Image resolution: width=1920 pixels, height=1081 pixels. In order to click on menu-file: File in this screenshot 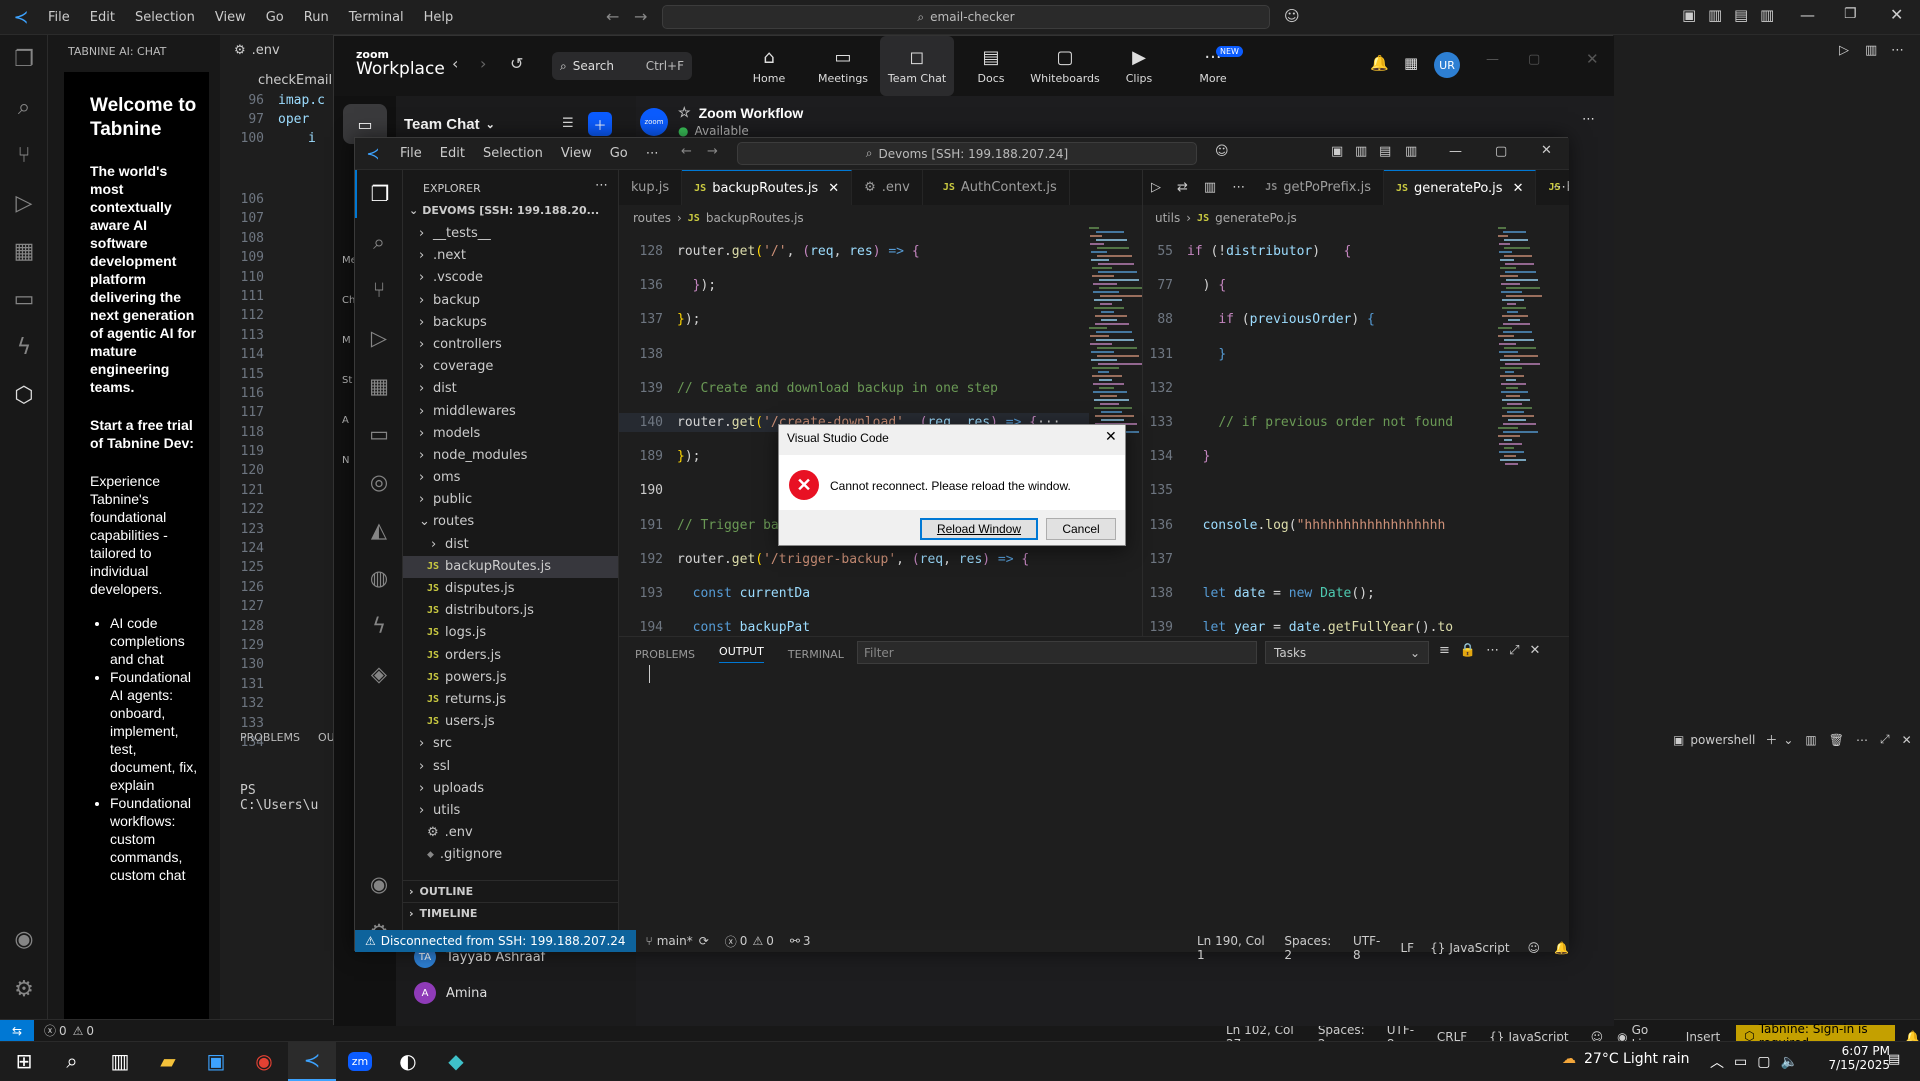, I will do `click(411, 153)`.